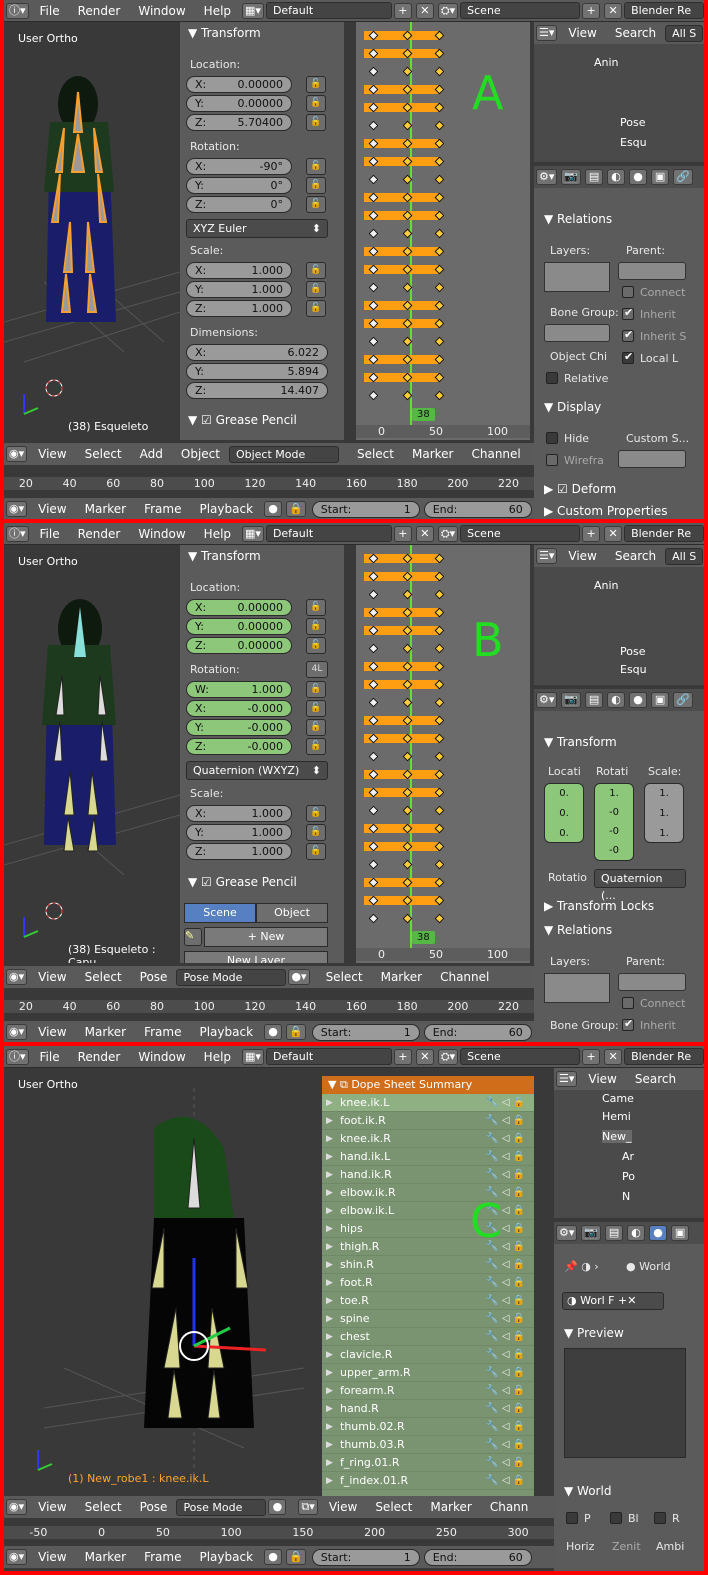 This screenshot has height=1575, width=708. What do you see at coordinates (239, 746) in the screenshot?
I see `rotation-z-field: Z: -0.000` at bounding box center [239, 746].